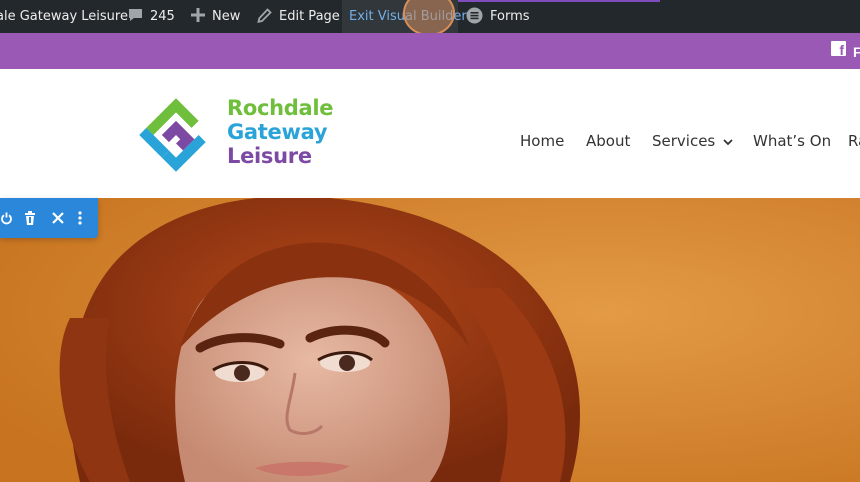 This screenshot has height=482, width=860. I want to click on logo-line-3: Leisure, so click(269, 156).